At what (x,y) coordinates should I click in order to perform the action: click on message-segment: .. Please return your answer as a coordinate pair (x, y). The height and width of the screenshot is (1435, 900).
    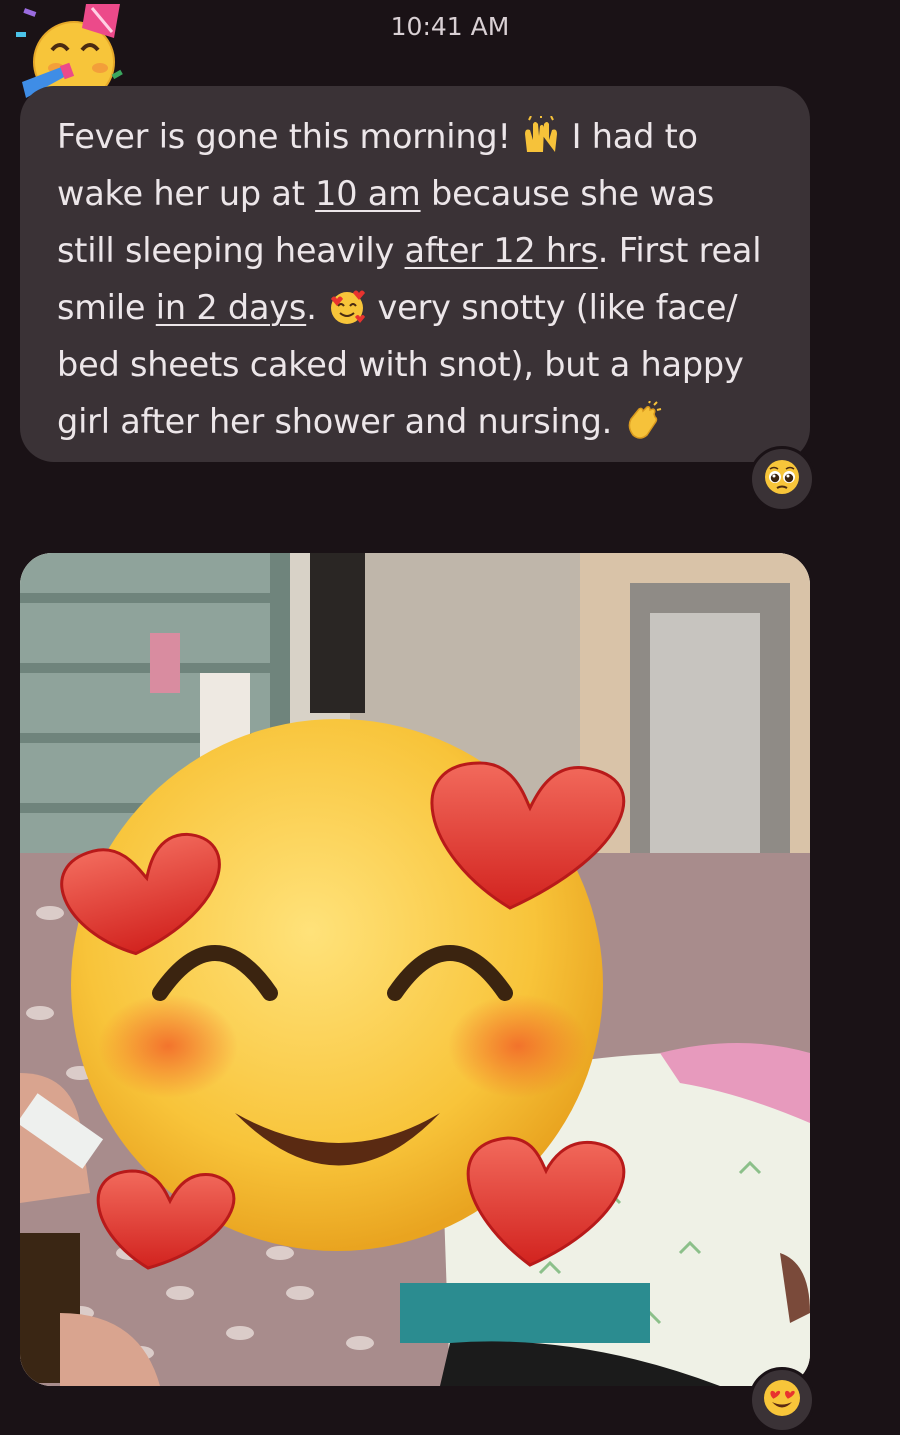
    Looking at the image, I should click on (317, 307).